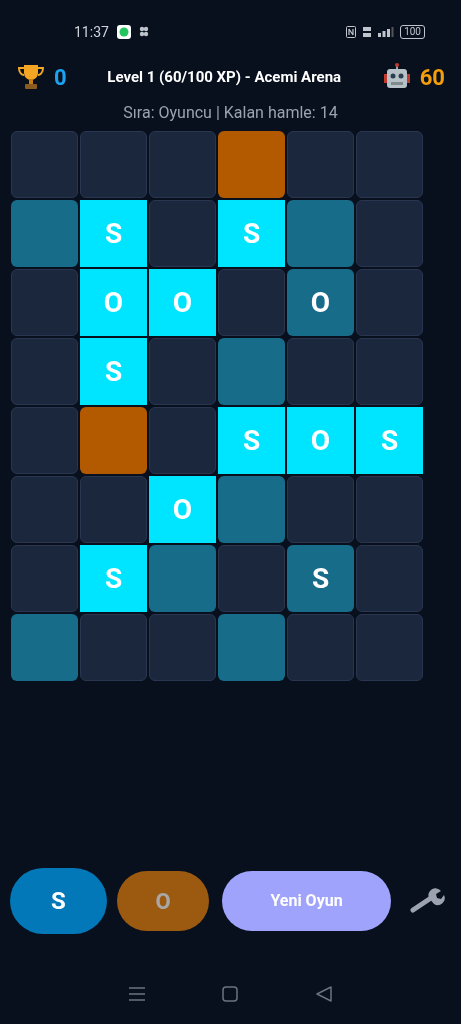  I want to click on menu-icon, so click(136, 994).